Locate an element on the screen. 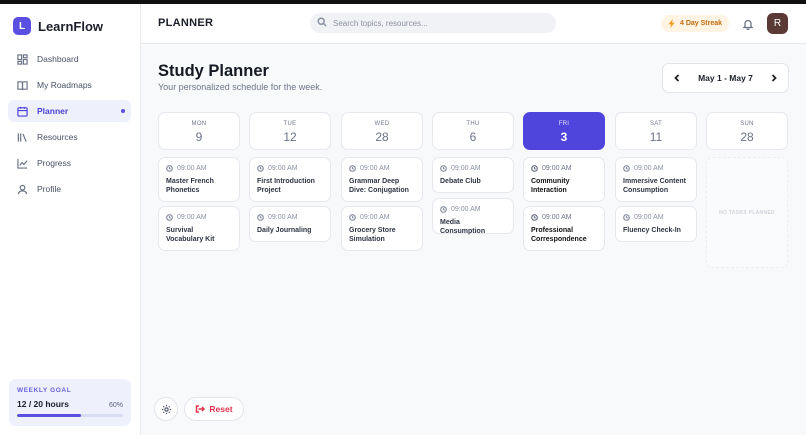 This screenshot has height=435, width=806. sidebar-item-my-roadmaps: My Roadmaps is located at coordinates (69, 85).